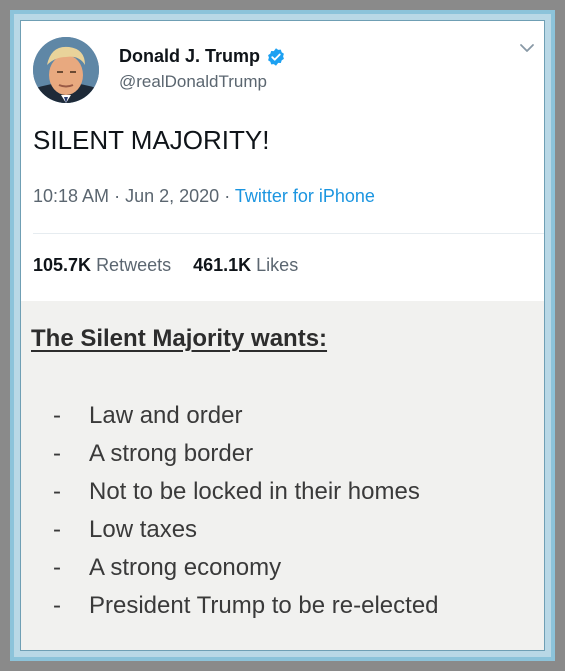 This screenshot has width=565, height=671. What do you see at coordinates (185, 567) in the screenshot?
I see `list-item-text: A strong economy` at bounding box center [185, 567].